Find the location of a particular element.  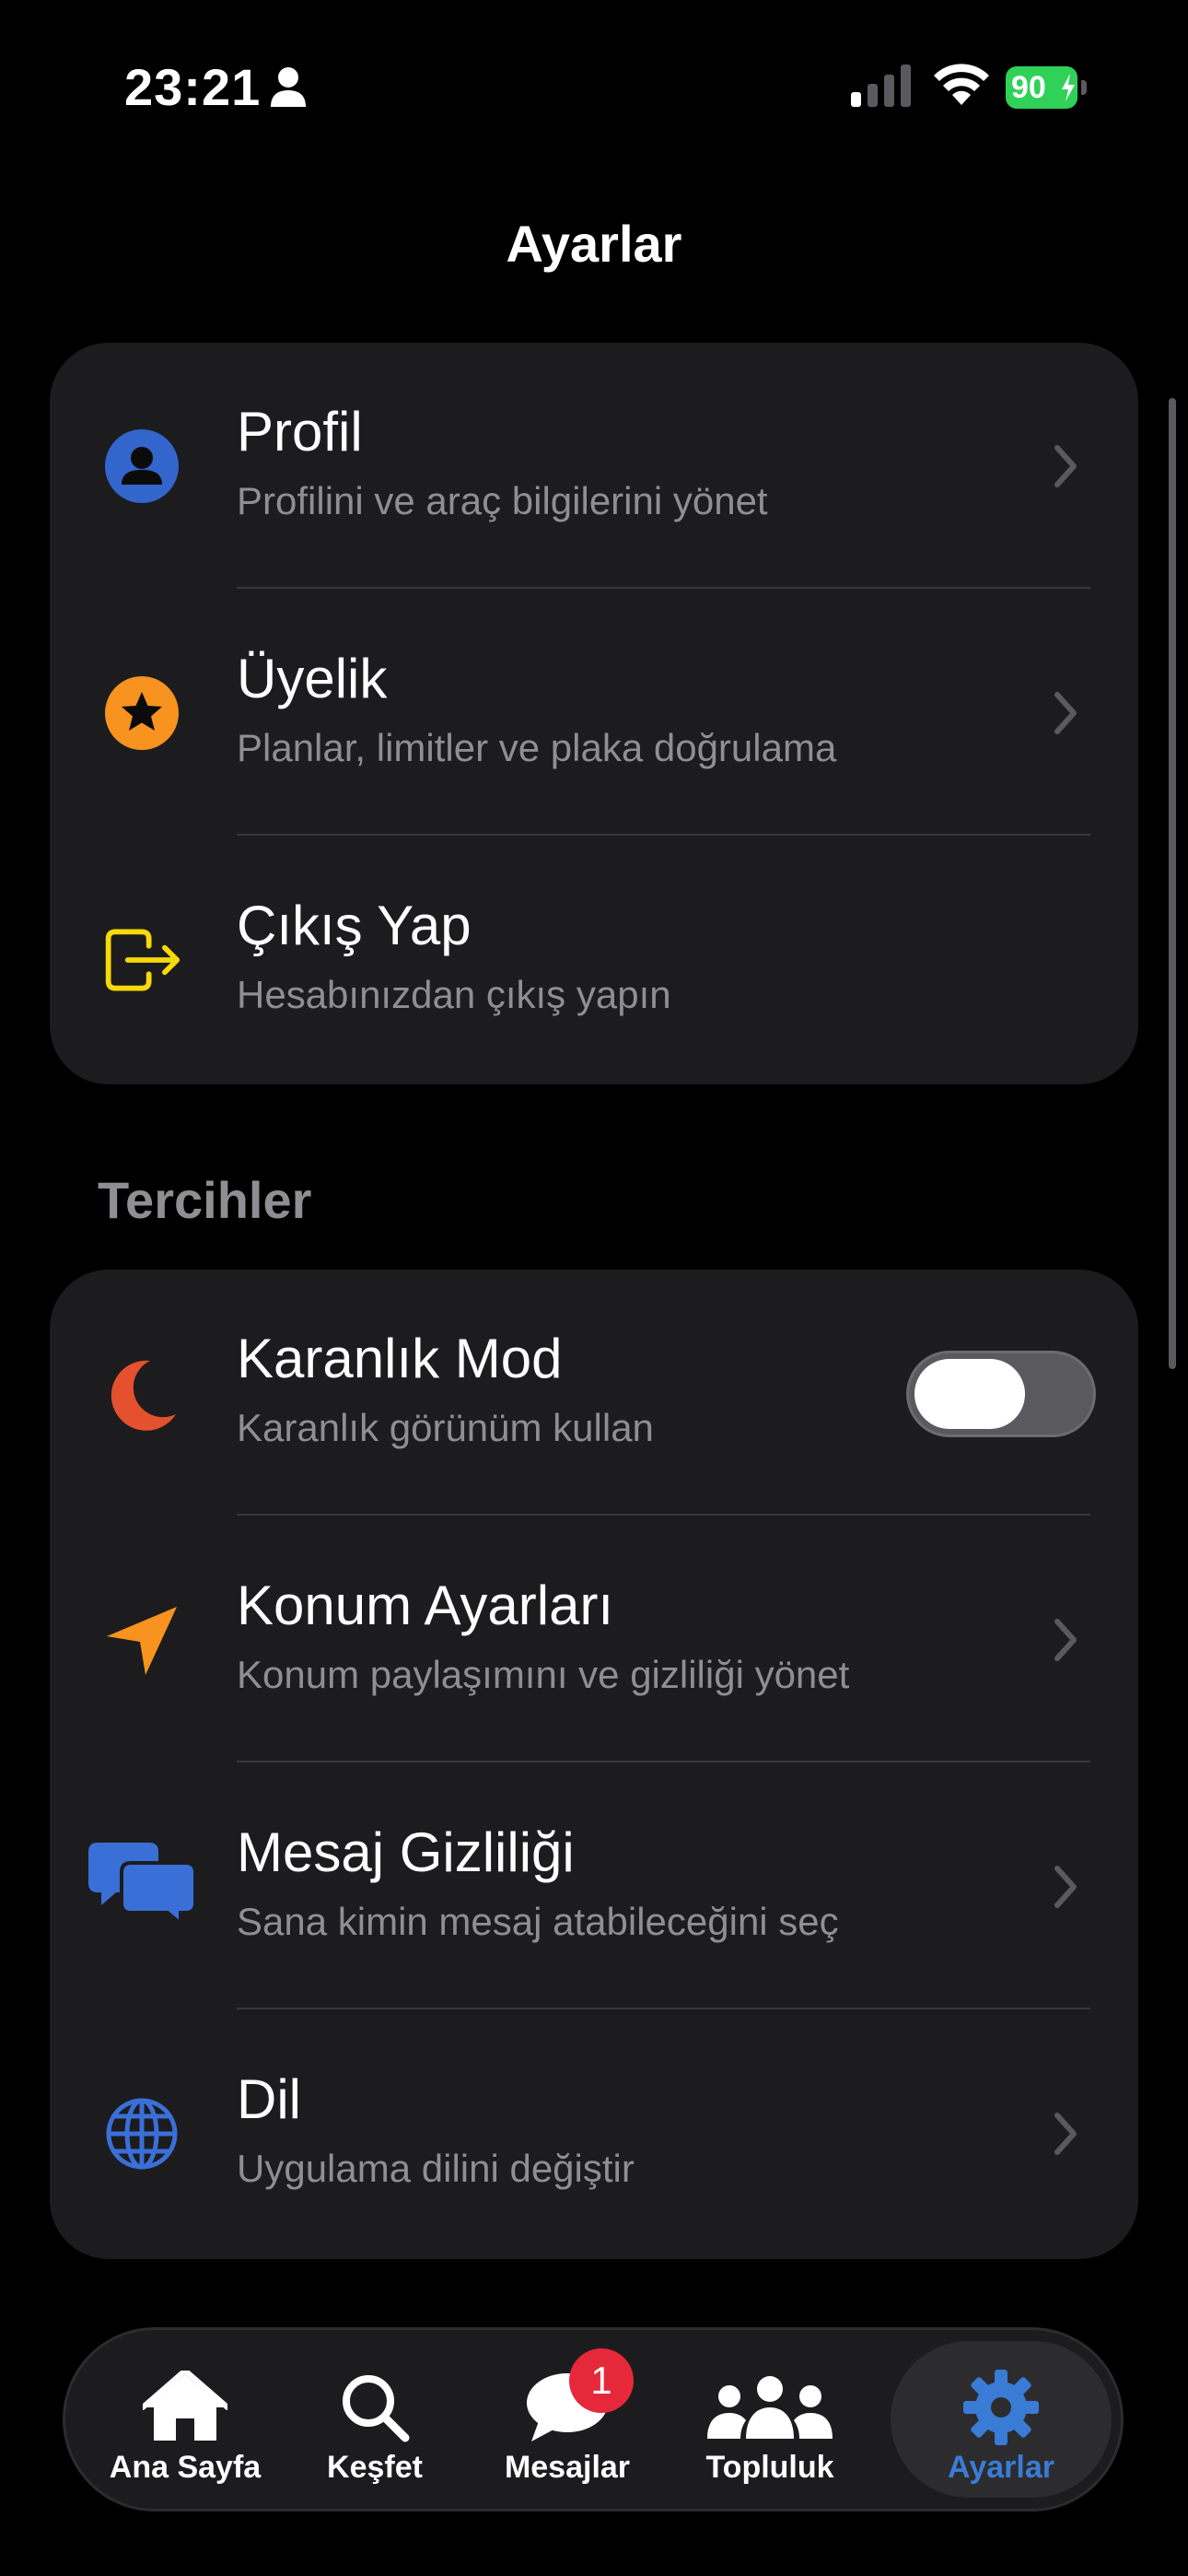

moon-icon is located at coordinates (141, 1394).